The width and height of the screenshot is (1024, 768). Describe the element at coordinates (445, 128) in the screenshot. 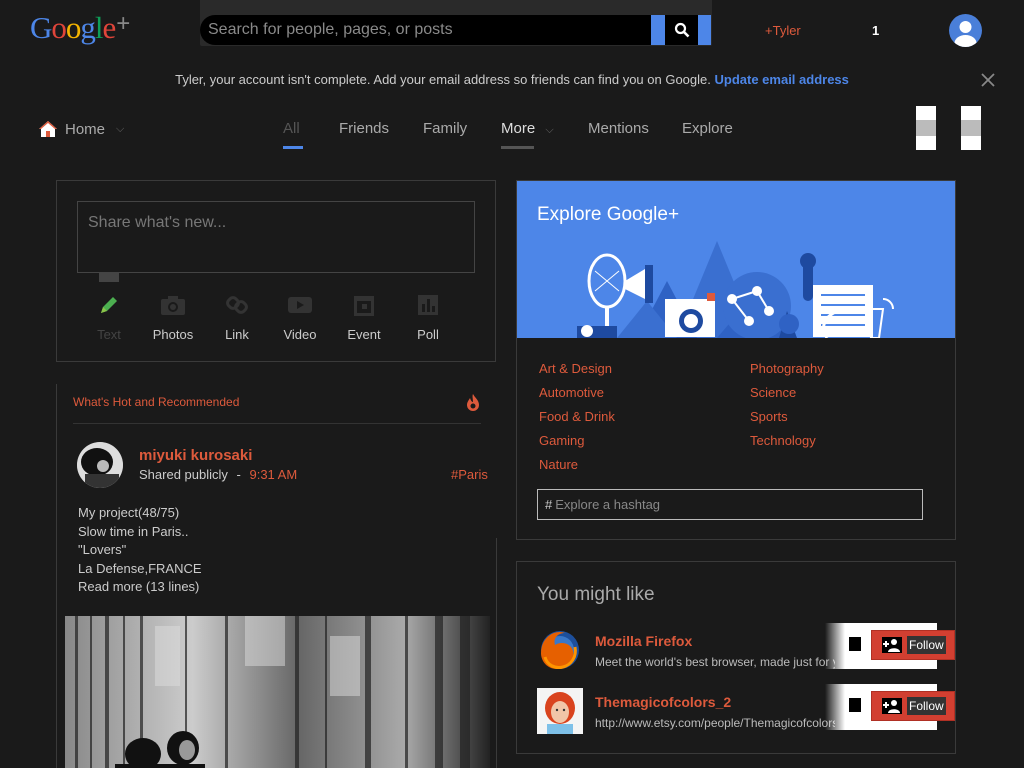

I see `tab-family: Family` at that location.